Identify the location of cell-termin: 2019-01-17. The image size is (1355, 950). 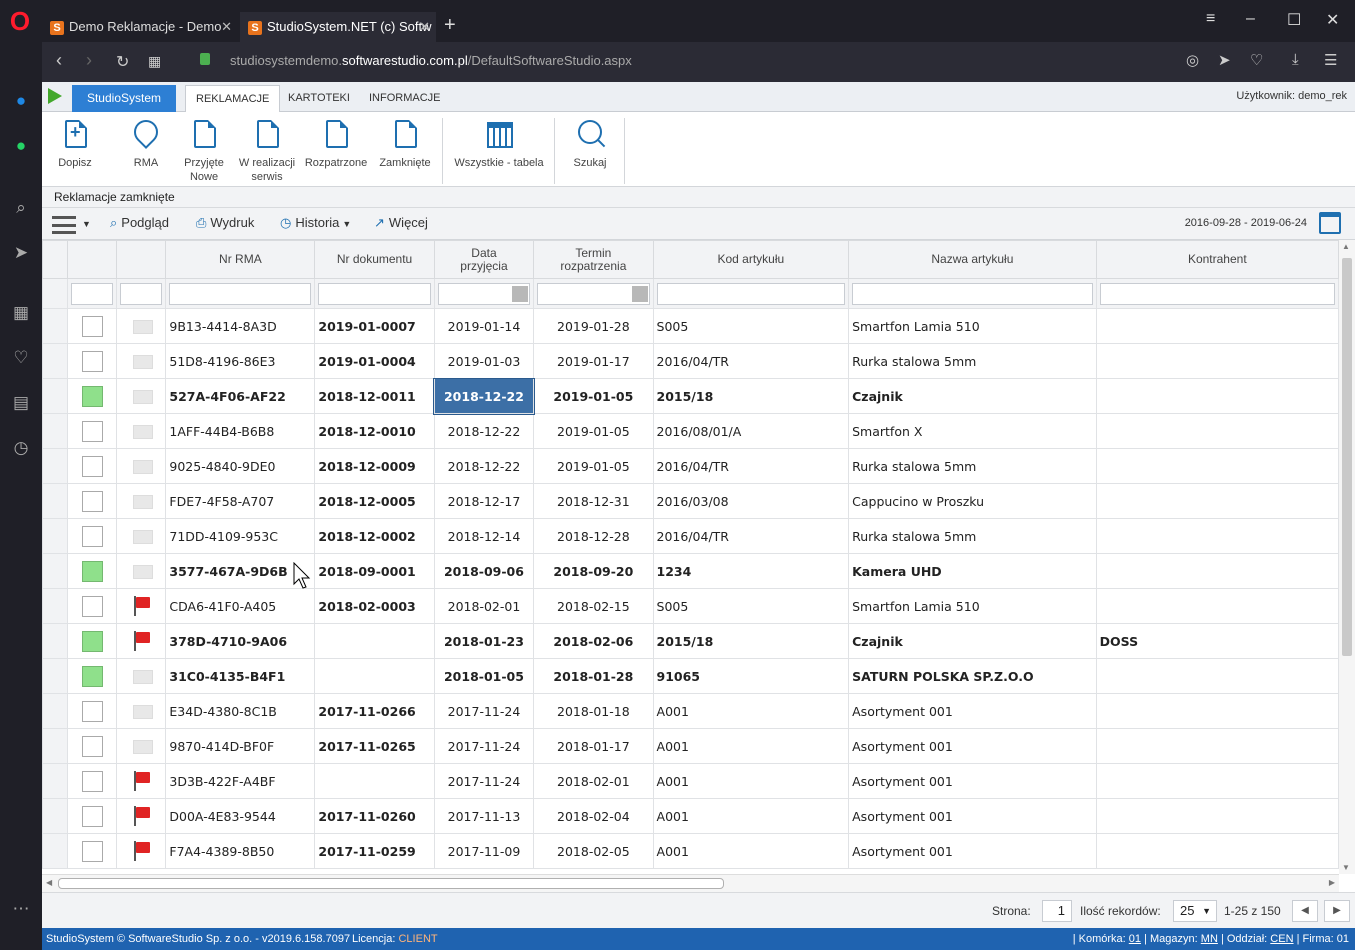
(593, 361).